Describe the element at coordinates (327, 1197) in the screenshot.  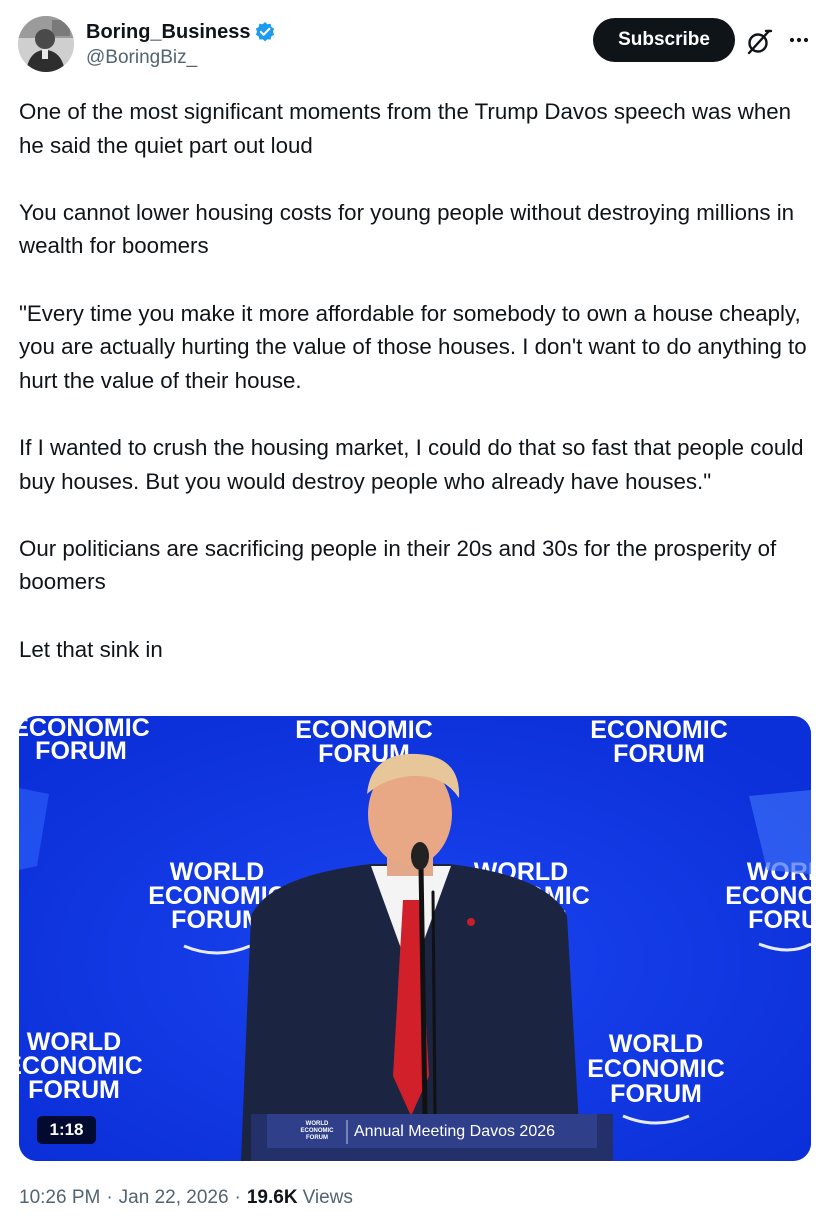
I see `views-label: Views` at that location.